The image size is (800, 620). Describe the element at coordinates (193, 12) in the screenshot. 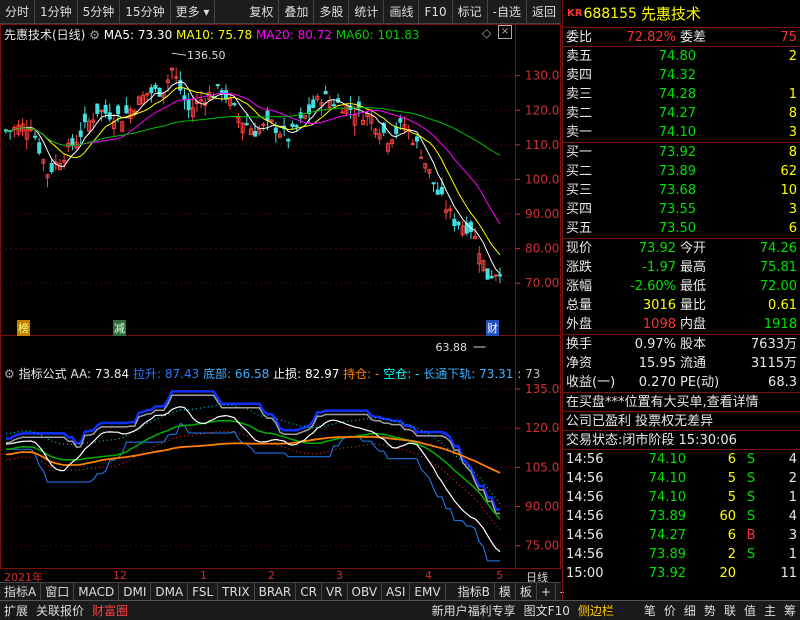

I see `tab-more: 更多 ▾` at that location.